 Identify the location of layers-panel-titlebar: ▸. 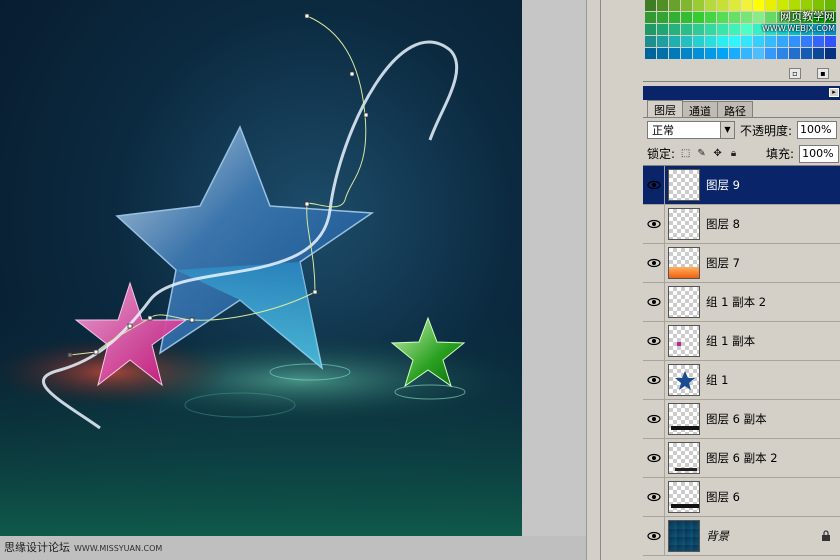
(741, 93).